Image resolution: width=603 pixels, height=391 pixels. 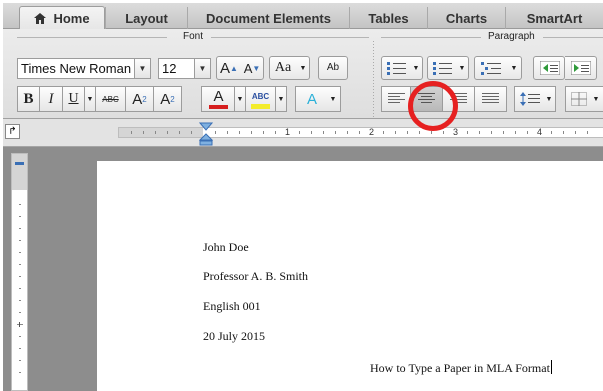 What do you see at coordinates (581, 68) in the screenshot?
I see `increase-indent-button` at bounding box center [581, 68].